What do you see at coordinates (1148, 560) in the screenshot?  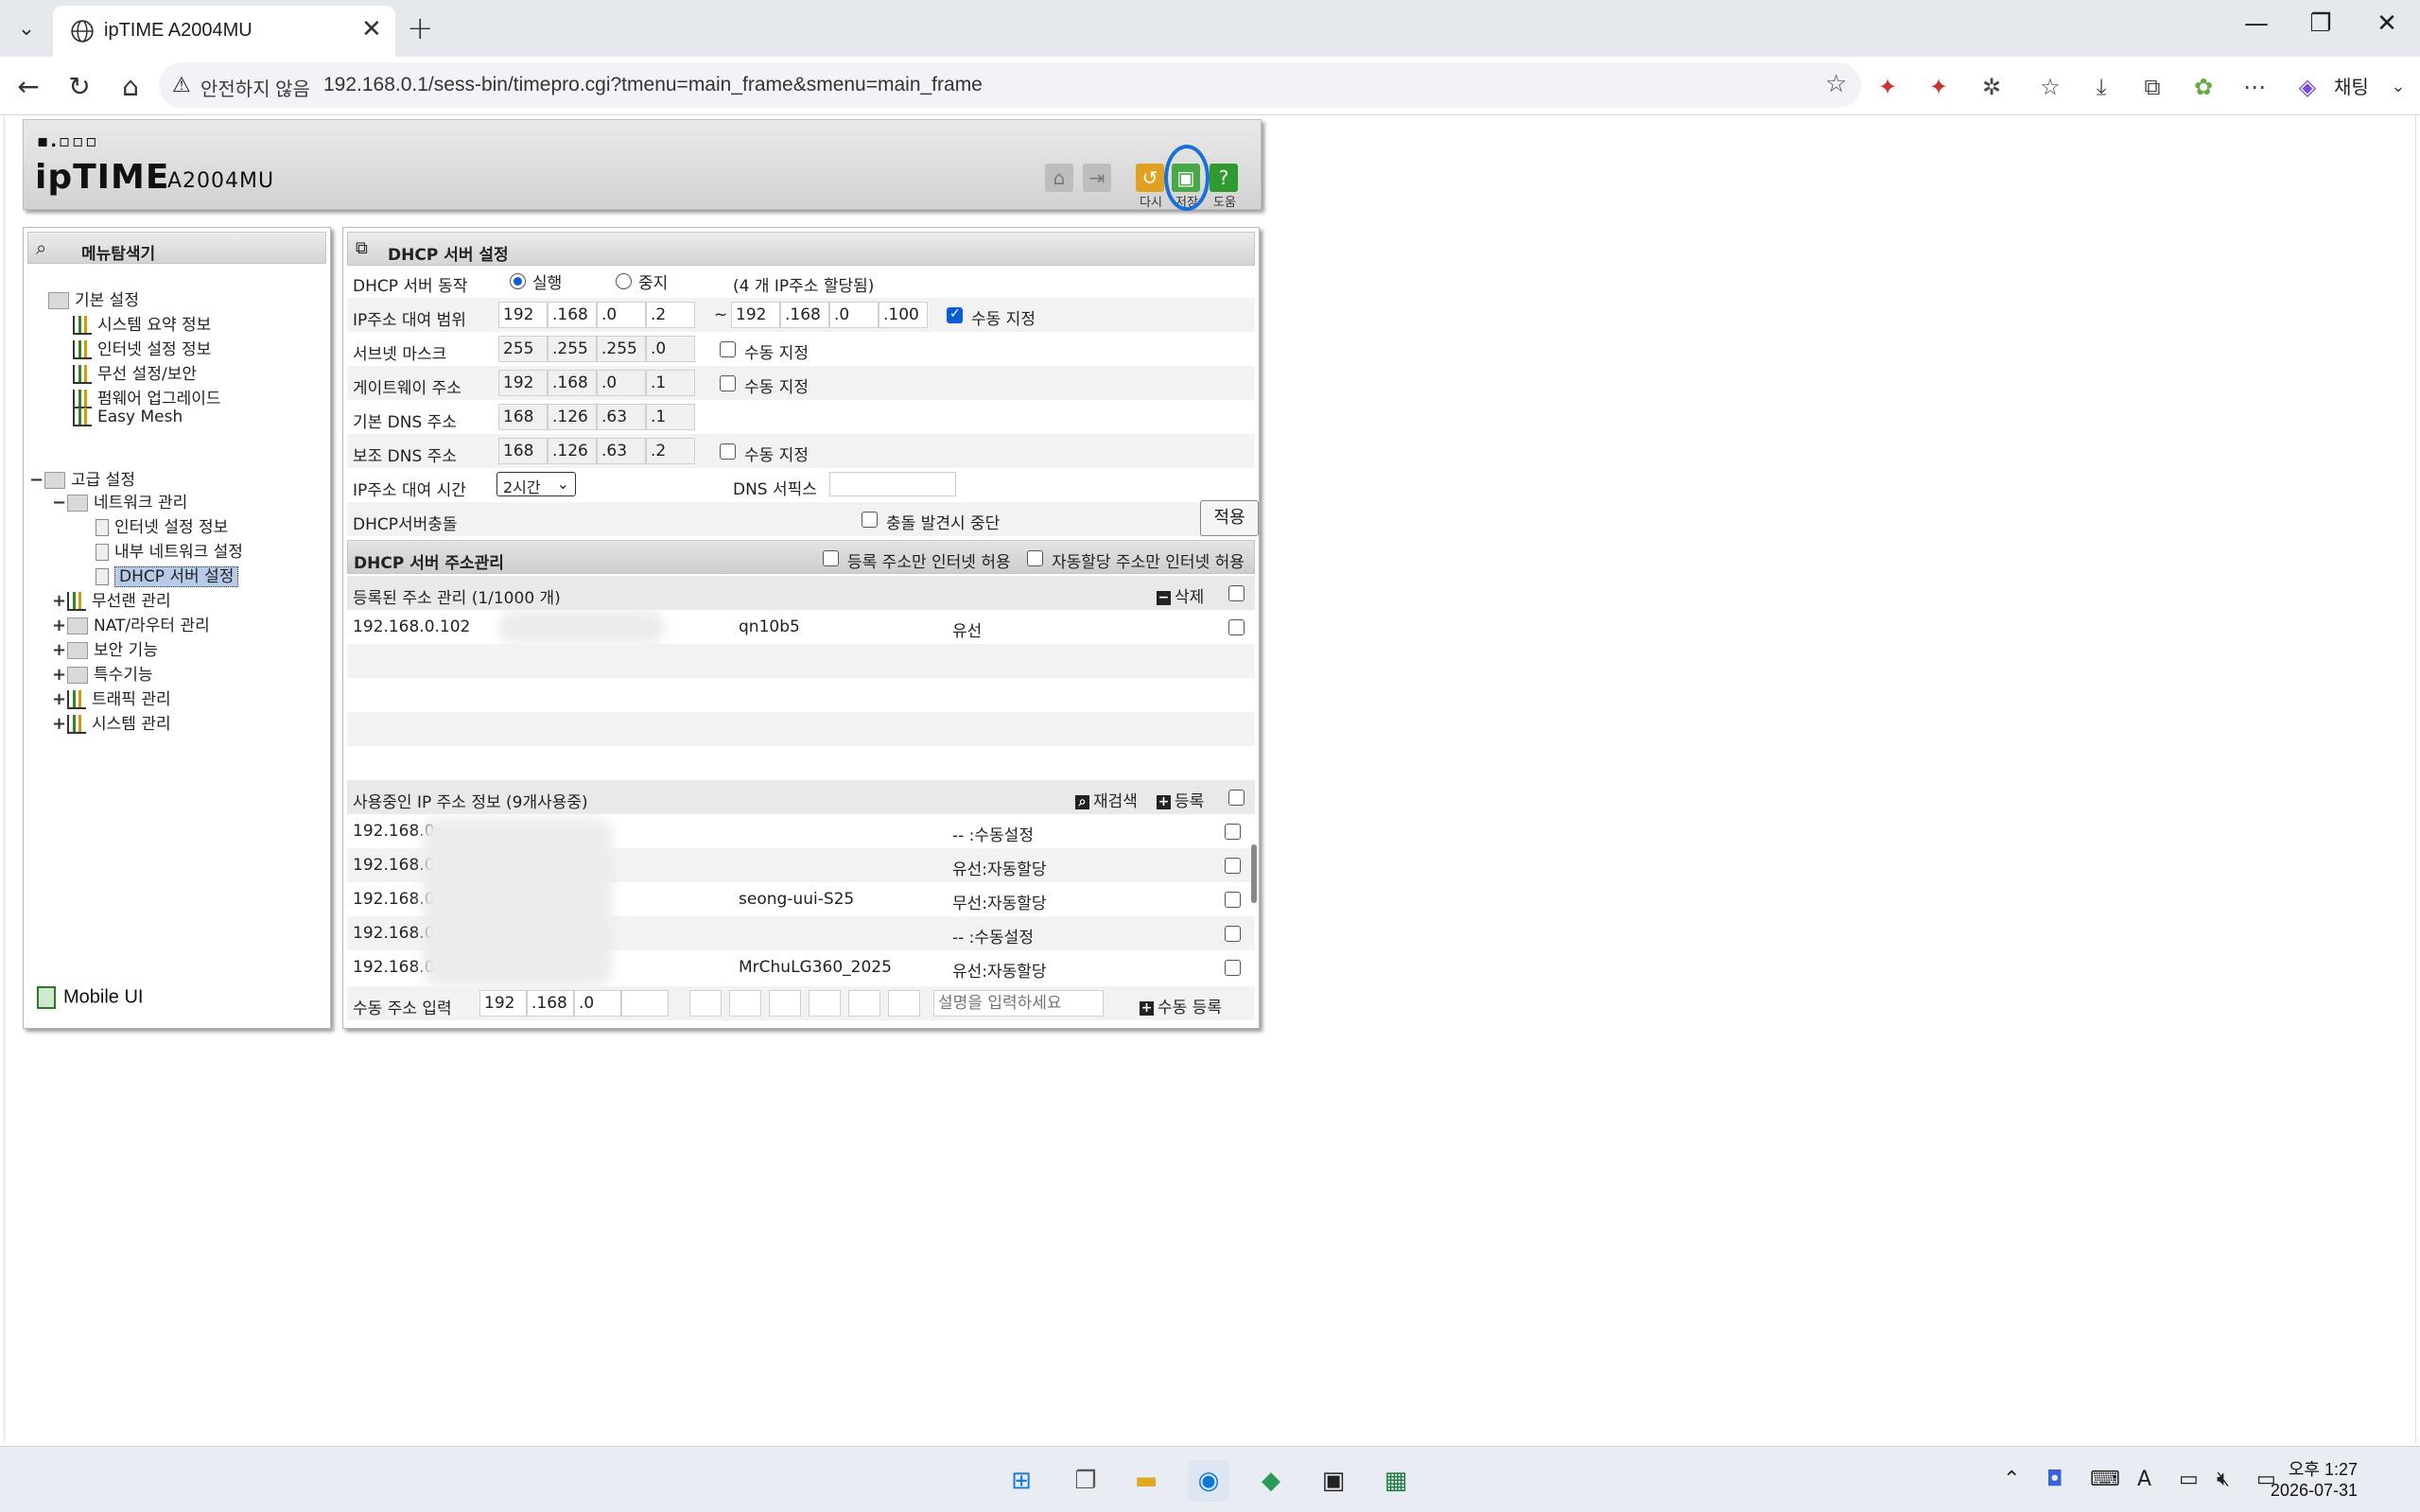 I see `auto-only-label: 자동할당 주소만 인터넷 허용` at bounding box center [1148, 560].